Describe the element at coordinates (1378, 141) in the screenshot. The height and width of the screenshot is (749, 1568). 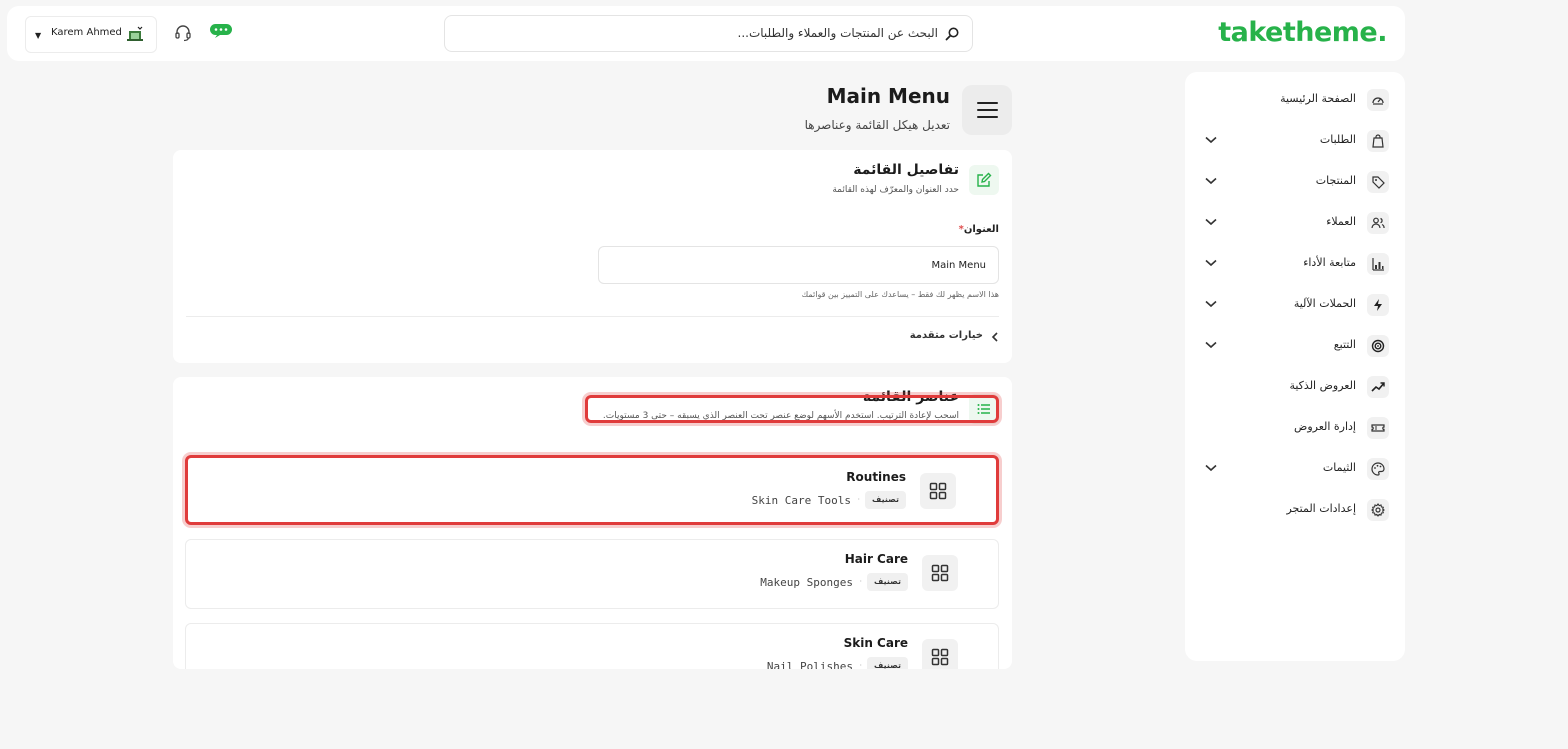
I see `shopping-bag-icon` at that location.